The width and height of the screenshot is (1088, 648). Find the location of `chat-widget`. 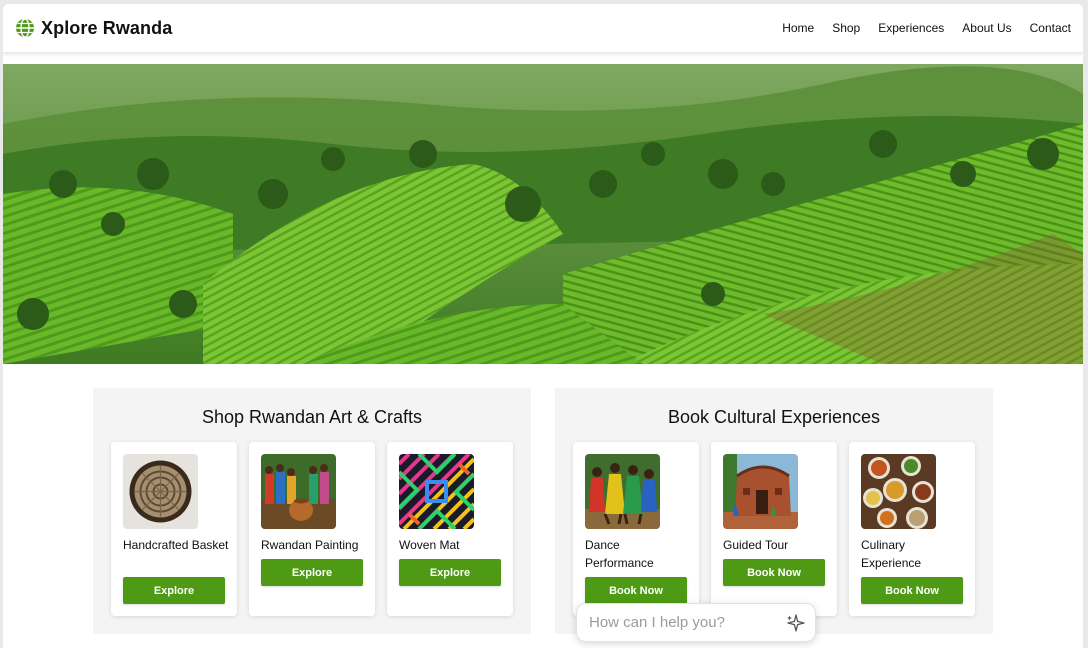

chat-widget is located at coordinates (696, 622).